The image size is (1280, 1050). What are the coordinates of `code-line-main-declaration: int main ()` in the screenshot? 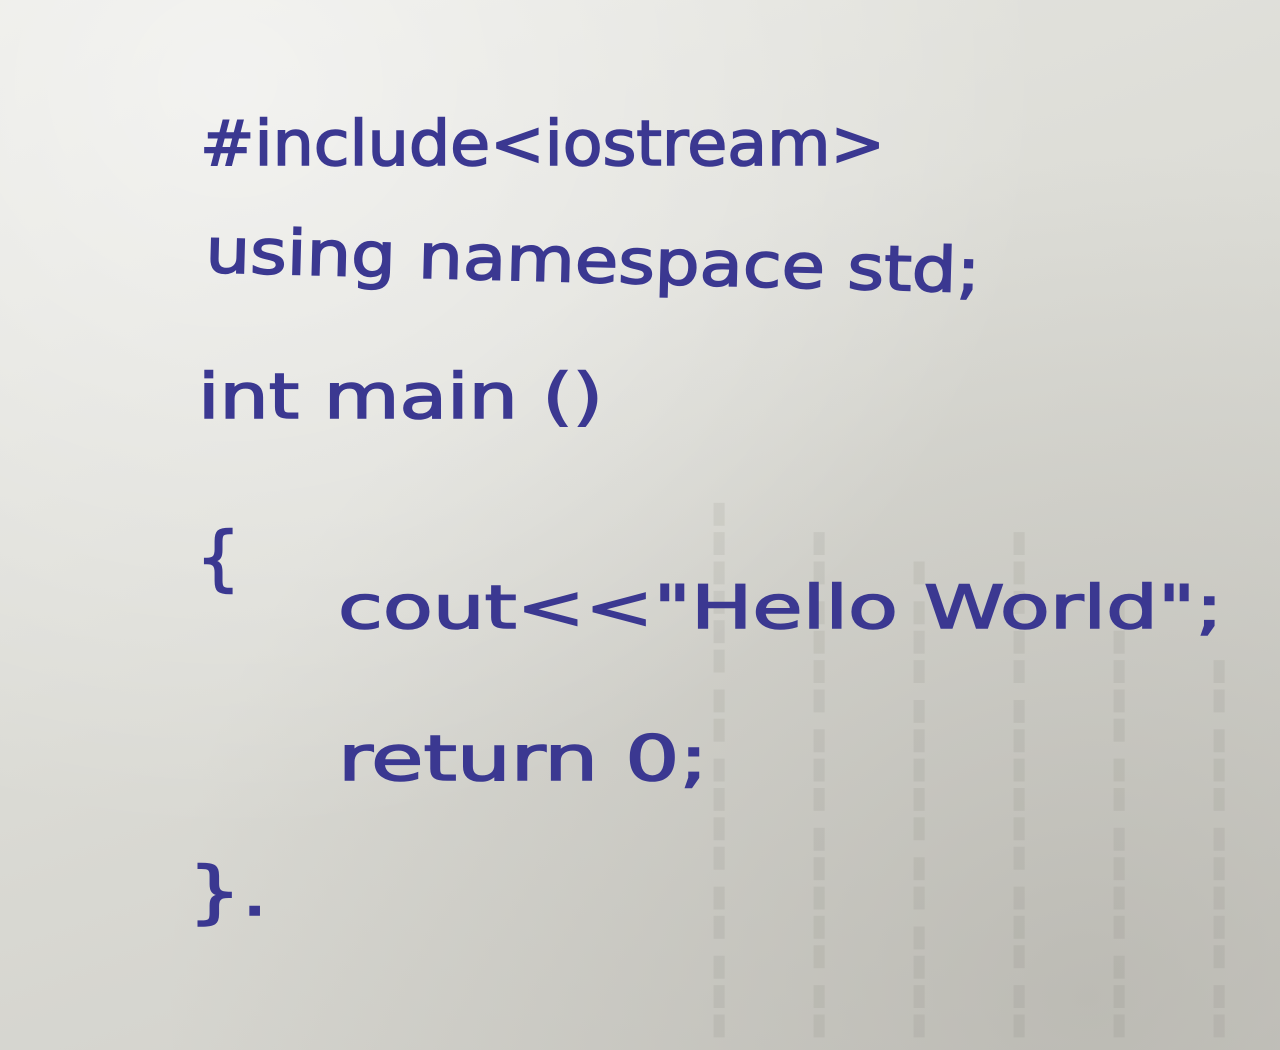 It's located at (400, 396).